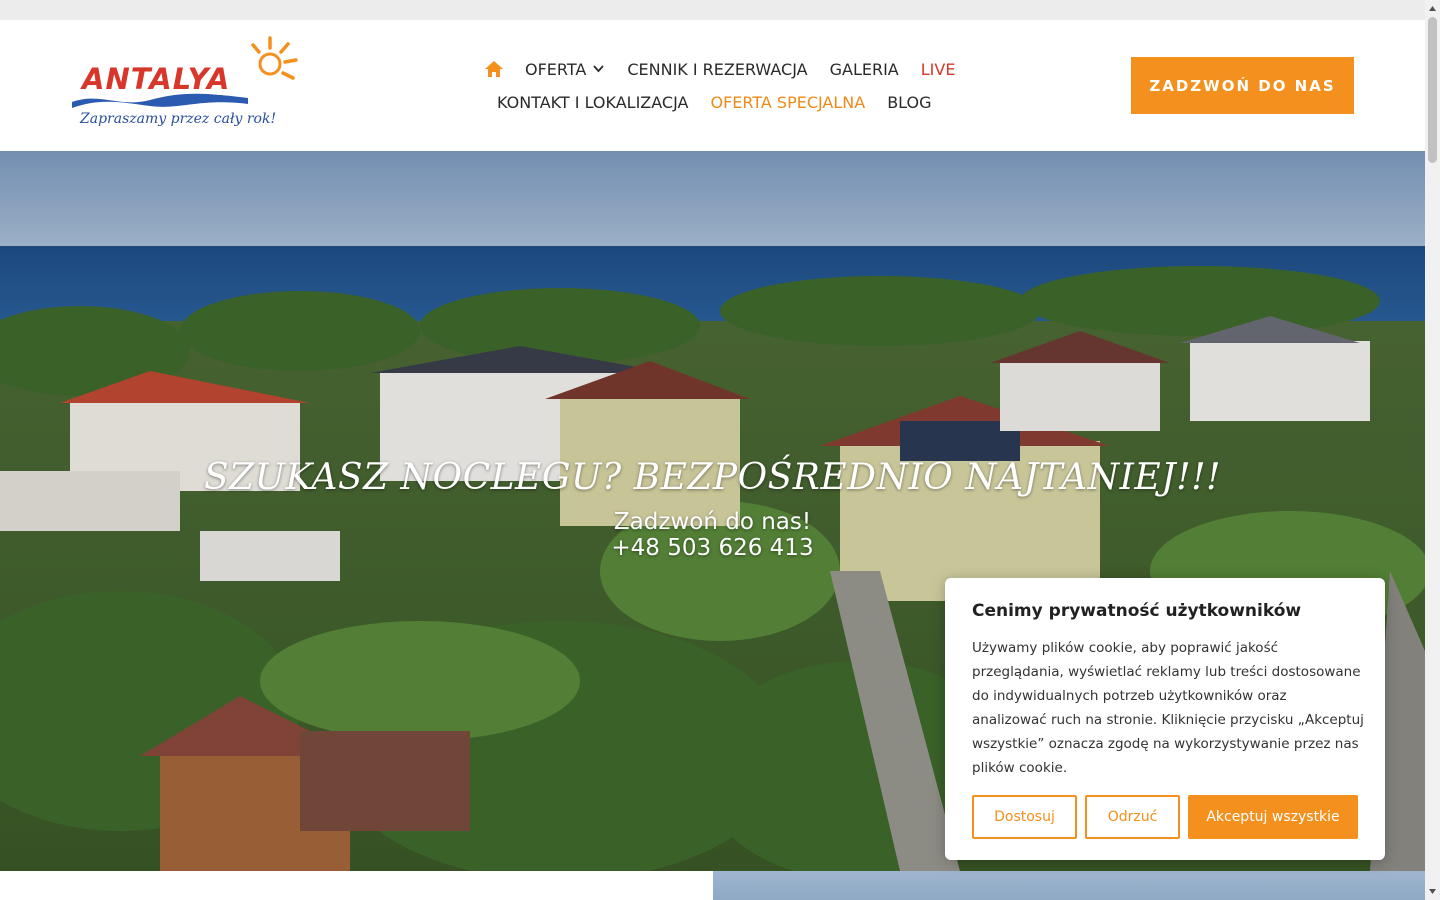  What do you see at coordinates (494, 69) in the screenshot?
I see `home-icon` at bounding box center [494, 69].